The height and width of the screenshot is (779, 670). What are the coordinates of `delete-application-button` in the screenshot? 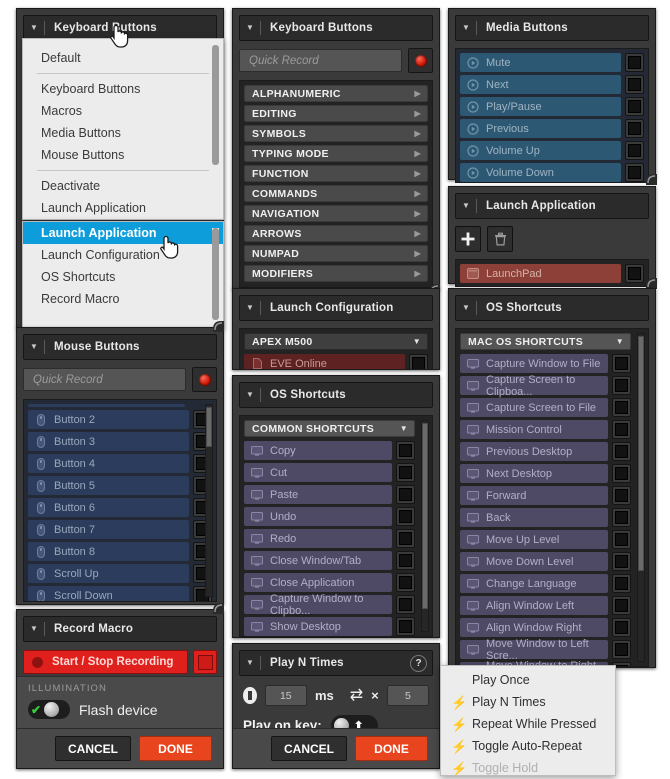 It's located at (500, 239).